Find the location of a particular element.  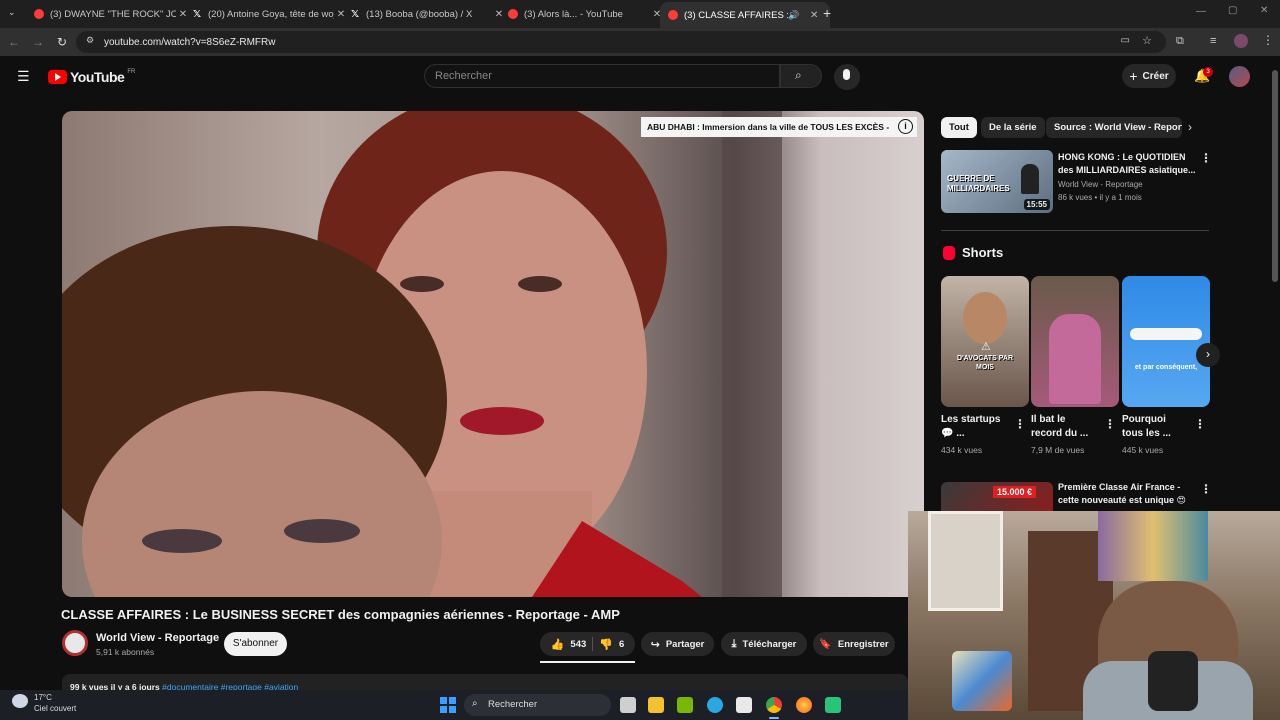

channel-avatar is located at coordinates (75, 643).